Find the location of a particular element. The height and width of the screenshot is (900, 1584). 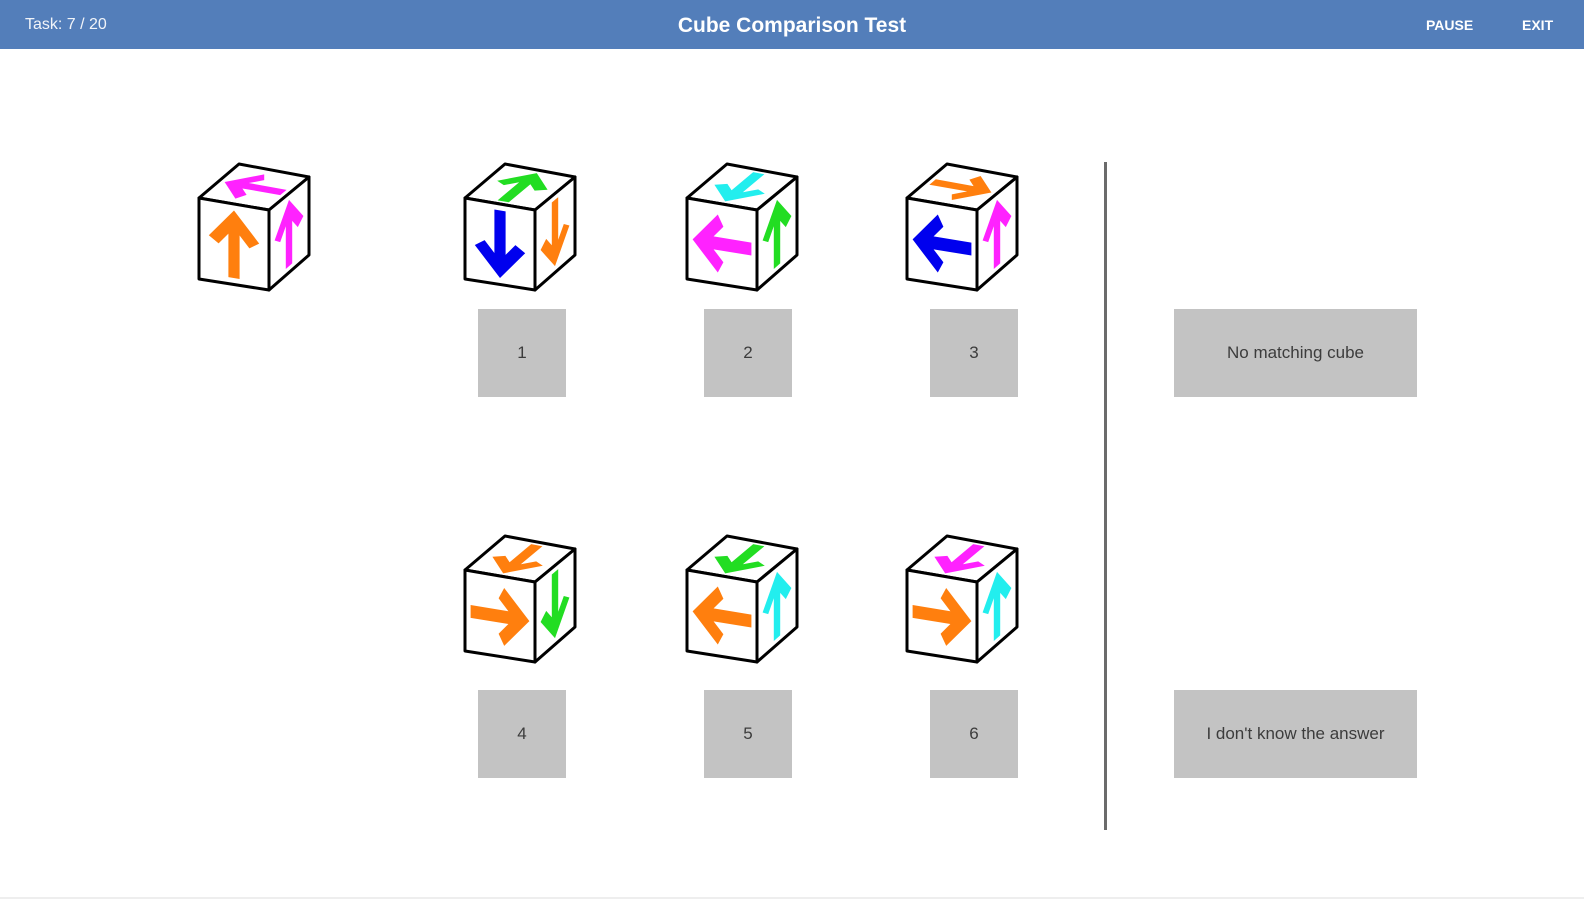

option-button-6: 6 is located at coordinates (974, 734).